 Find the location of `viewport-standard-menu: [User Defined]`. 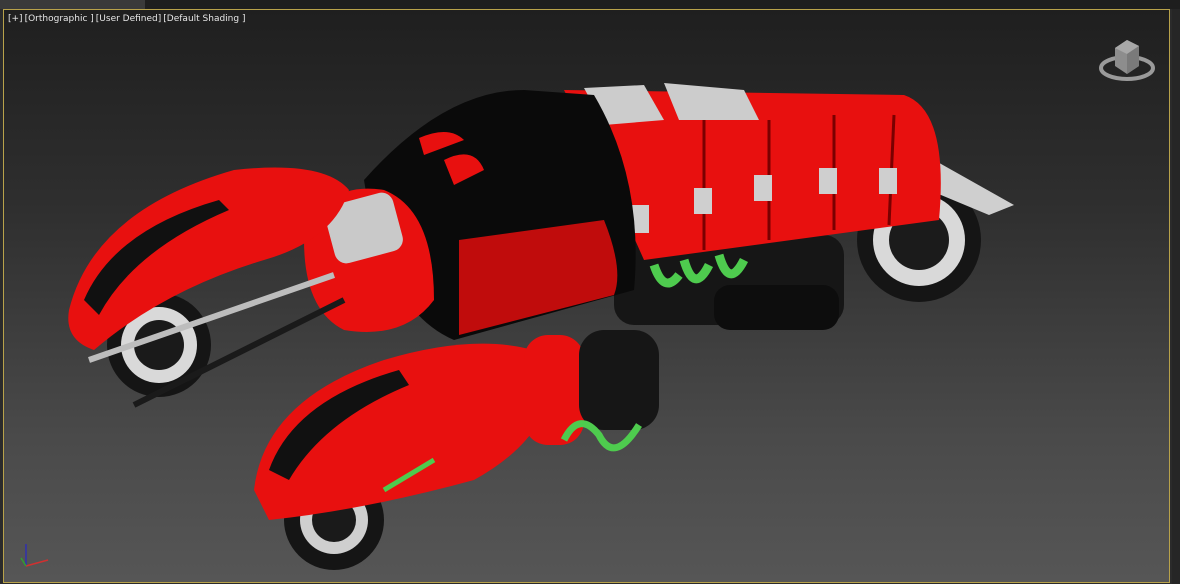

viewport-standard-menu: [User Defined] is located at coordinates (129, 19).